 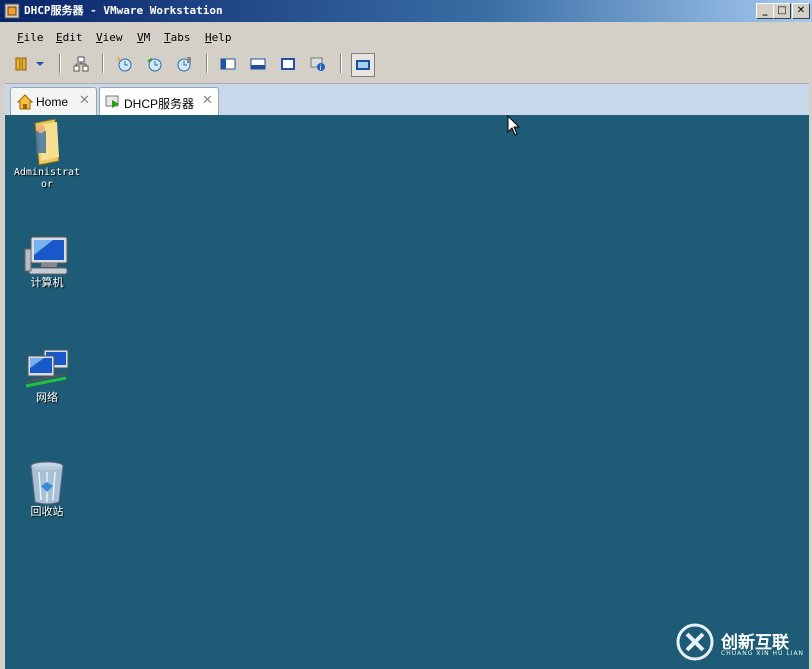 I want to click on desktop-icon-administrator: Administrator, so click(x=47, y=154).